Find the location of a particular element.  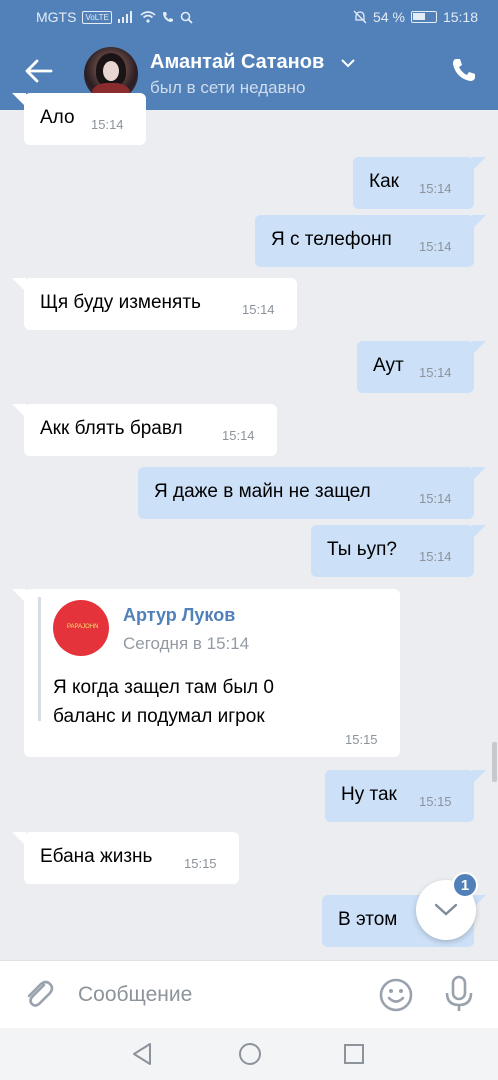

paperclip-icon is located at coordinates (40, 993).